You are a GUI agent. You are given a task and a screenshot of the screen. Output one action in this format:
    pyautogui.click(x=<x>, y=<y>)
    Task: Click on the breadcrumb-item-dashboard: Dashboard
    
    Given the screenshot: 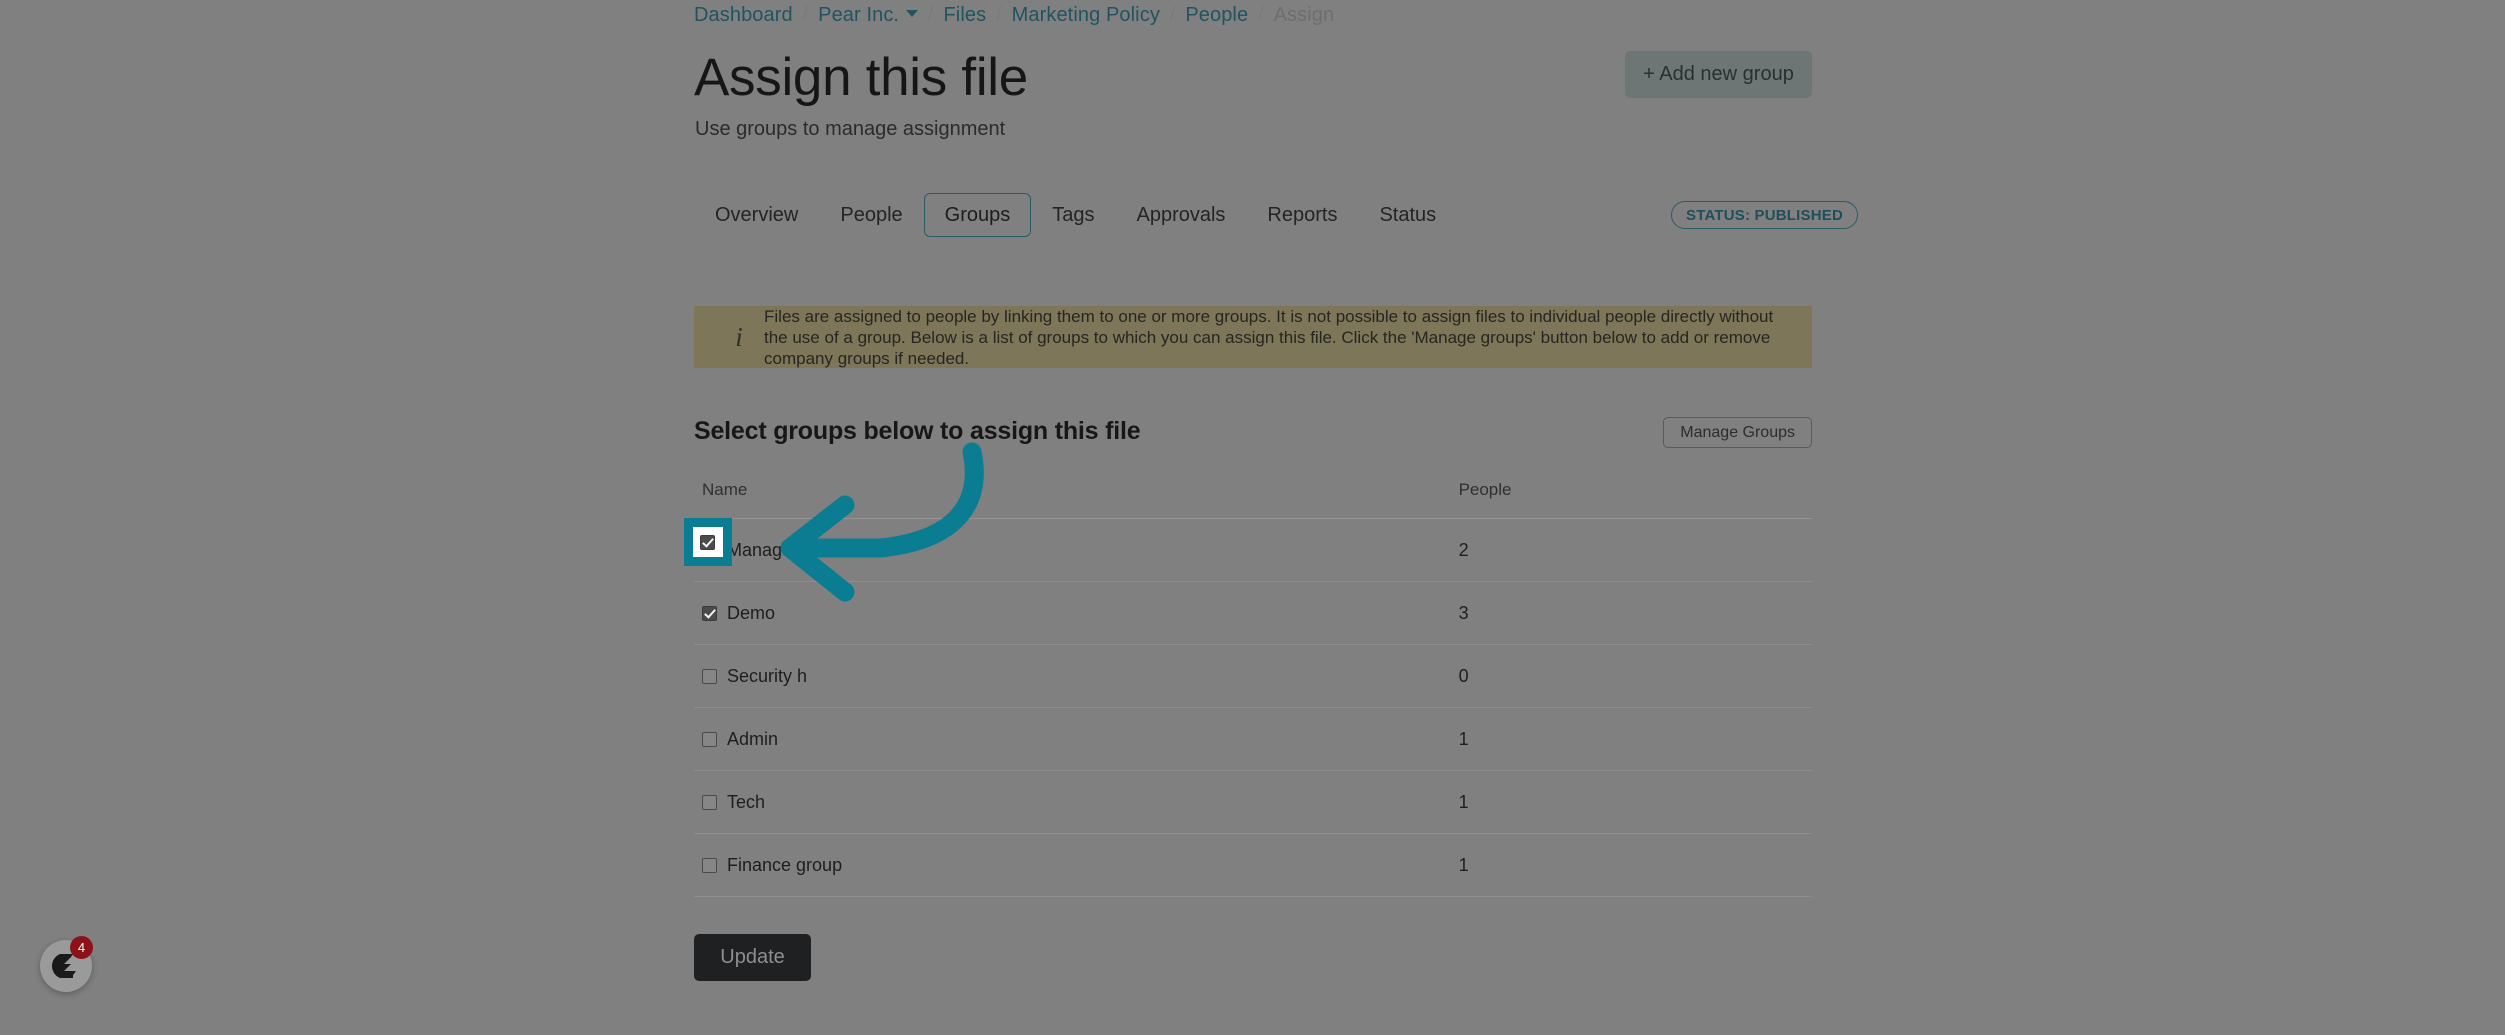 What is the action you would take?
    pyautogui.click(x=743, y=15)
    